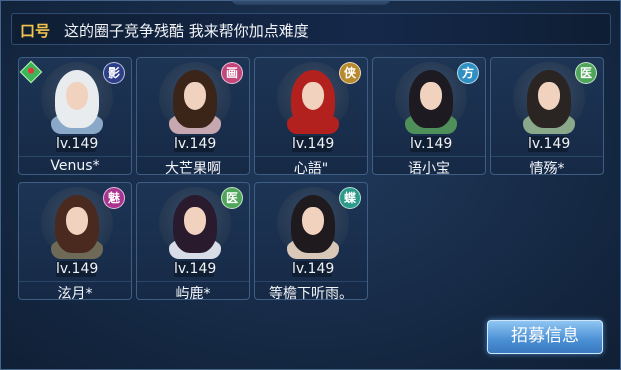  I want to click on slogan-label: 口号, so click(35, 31).